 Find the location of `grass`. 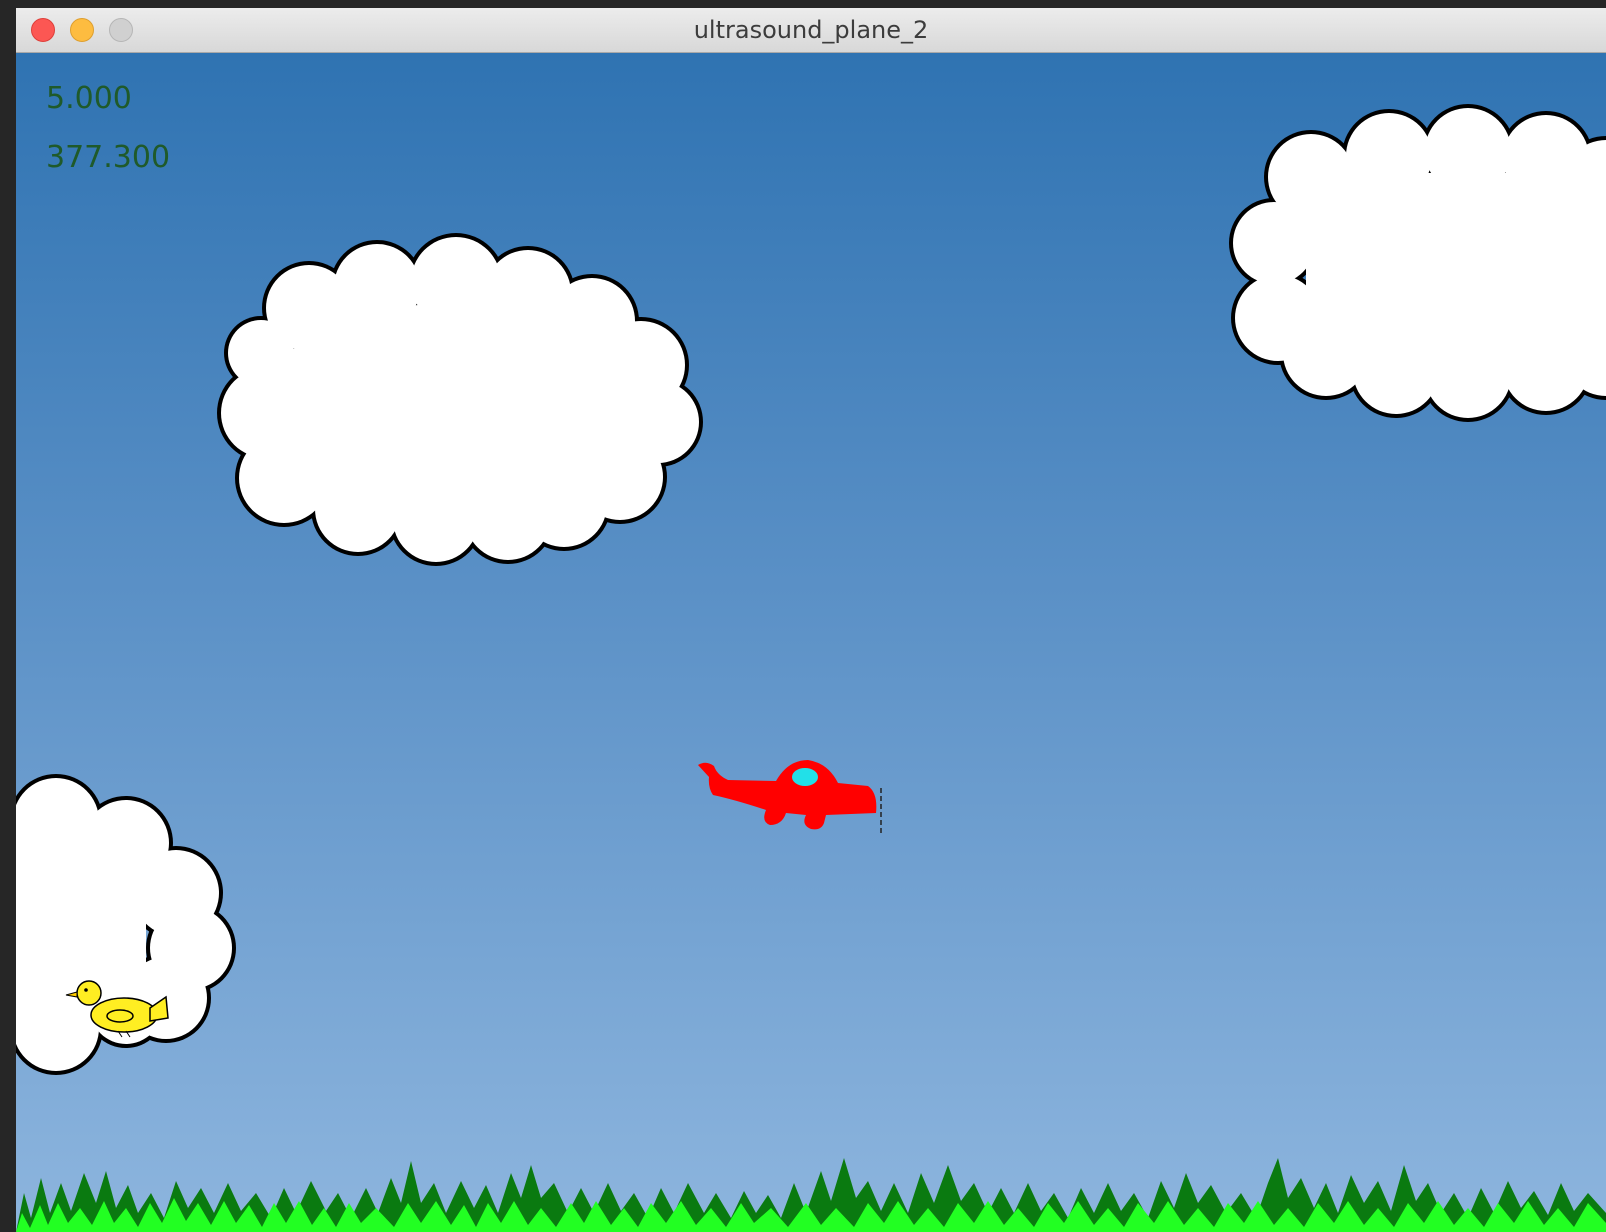

grass is located at coordinates (811, 1195).